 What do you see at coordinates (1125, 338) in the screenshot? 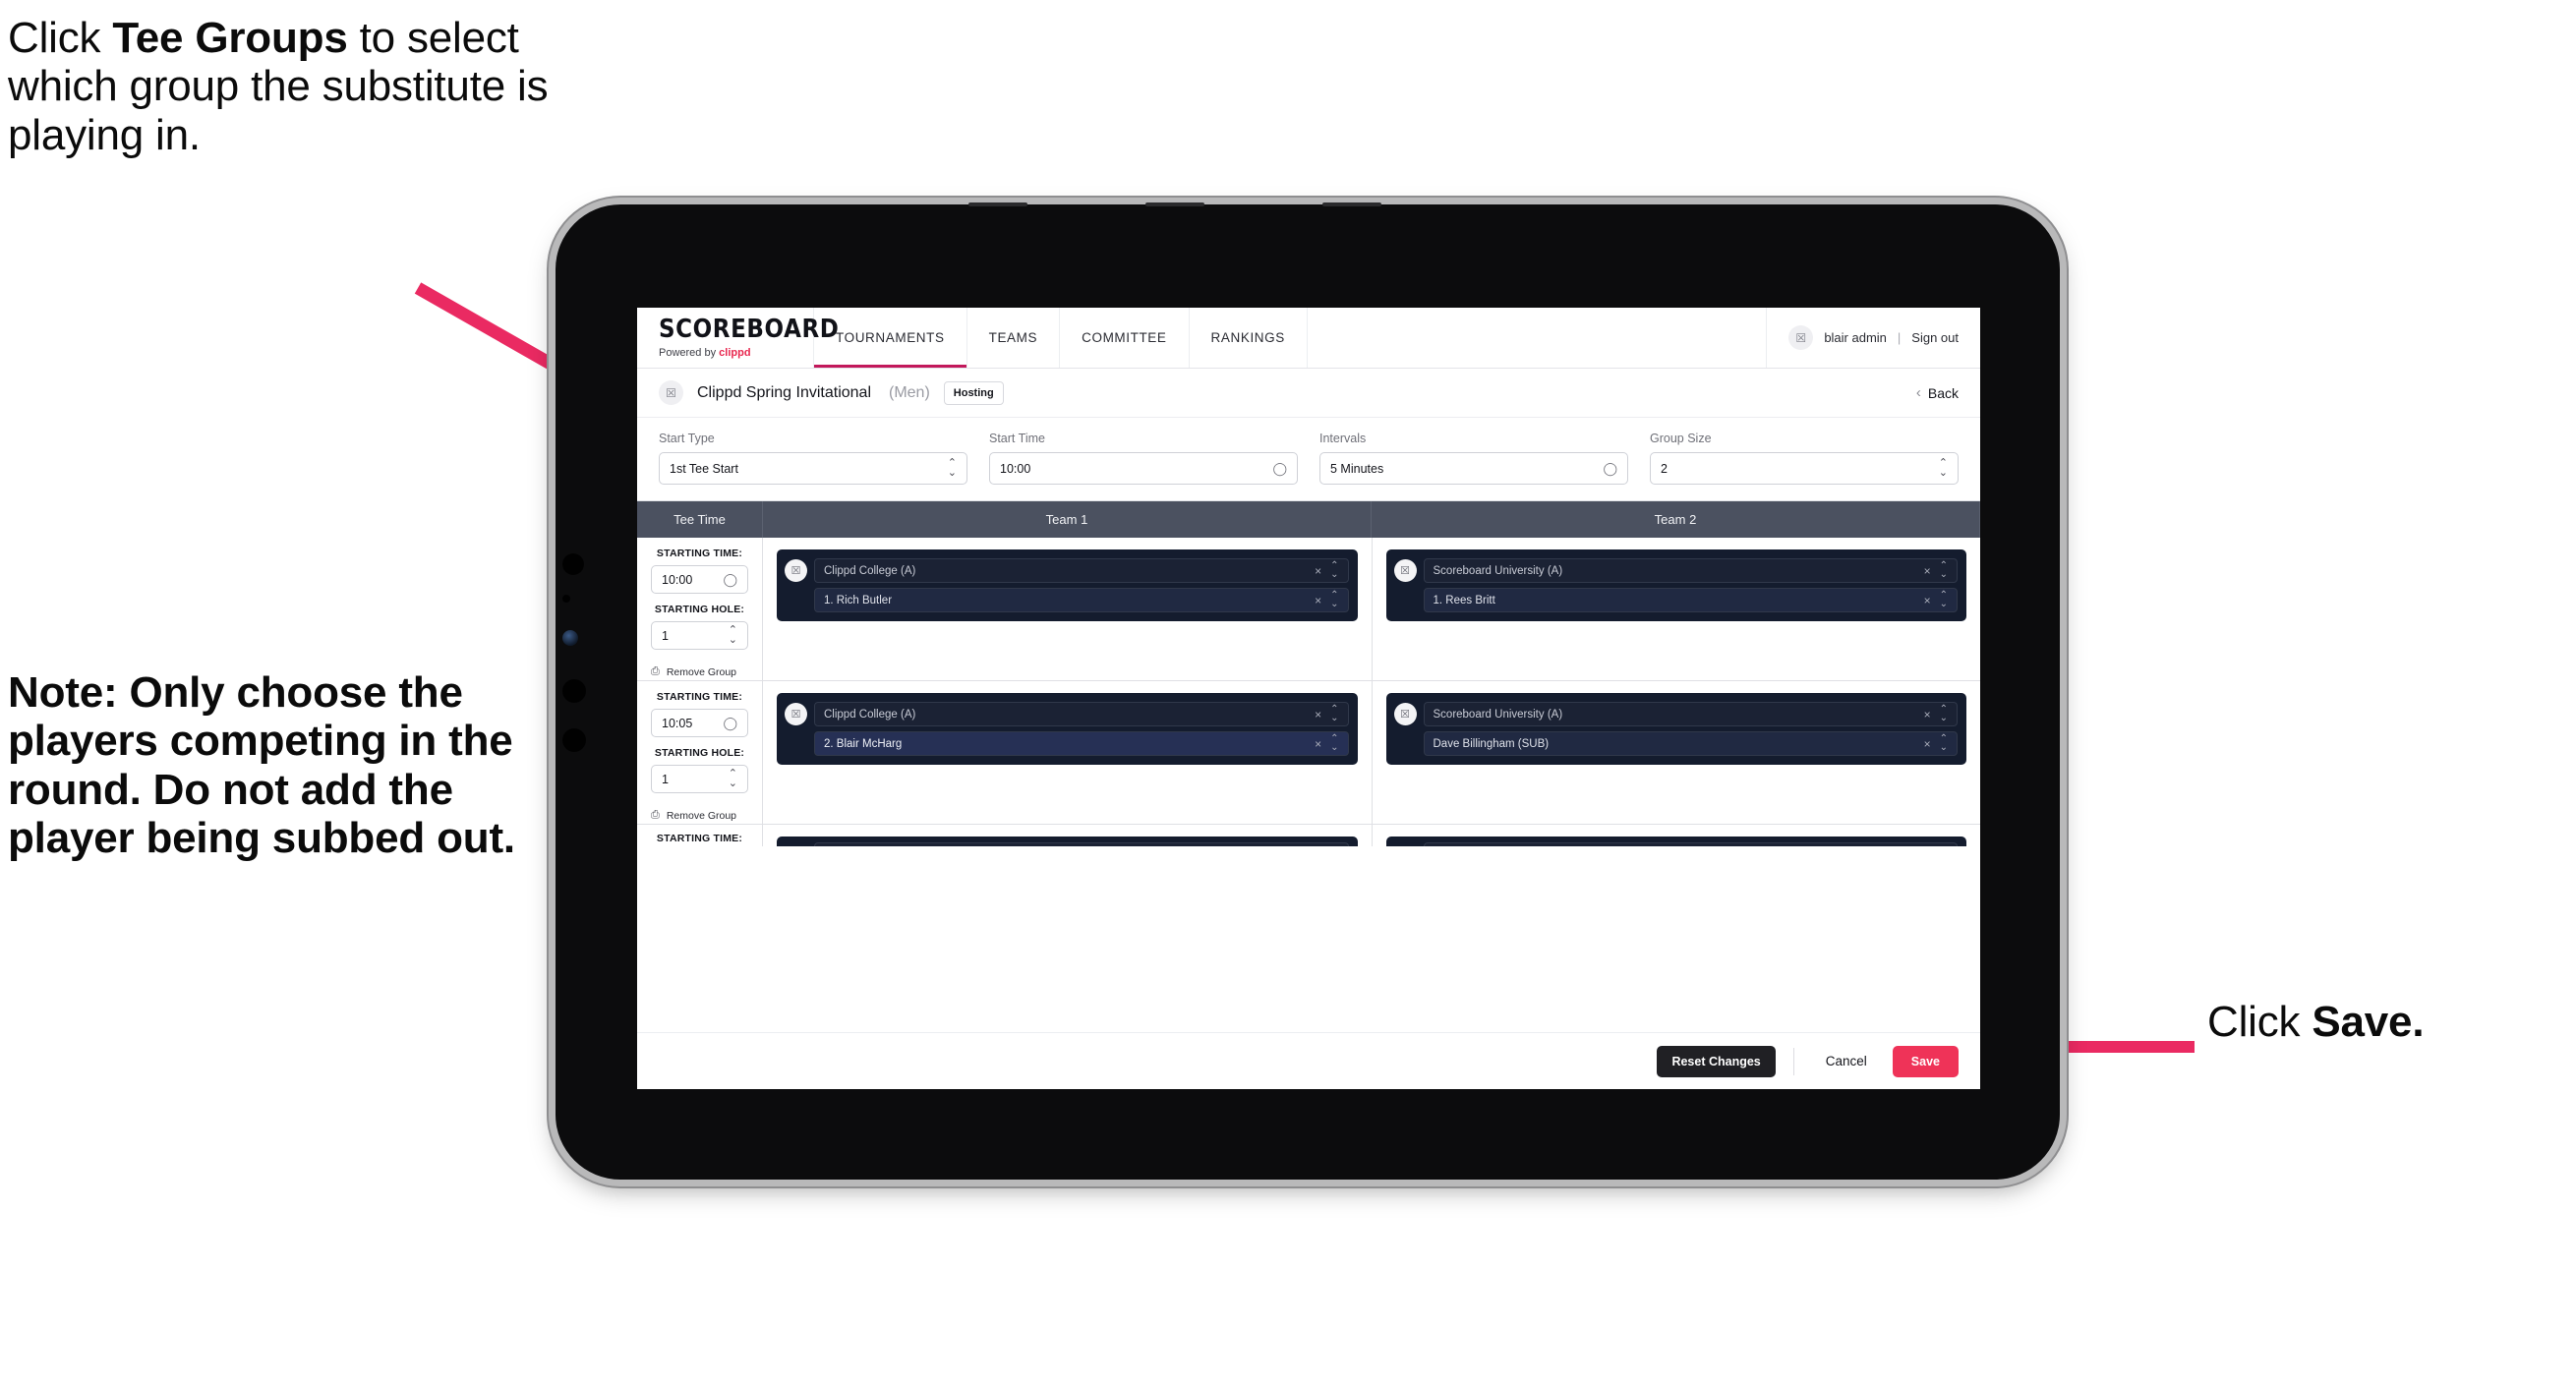
I see `nav-tab-committee: COMMITTEE` at bounding box center [1125, 338].